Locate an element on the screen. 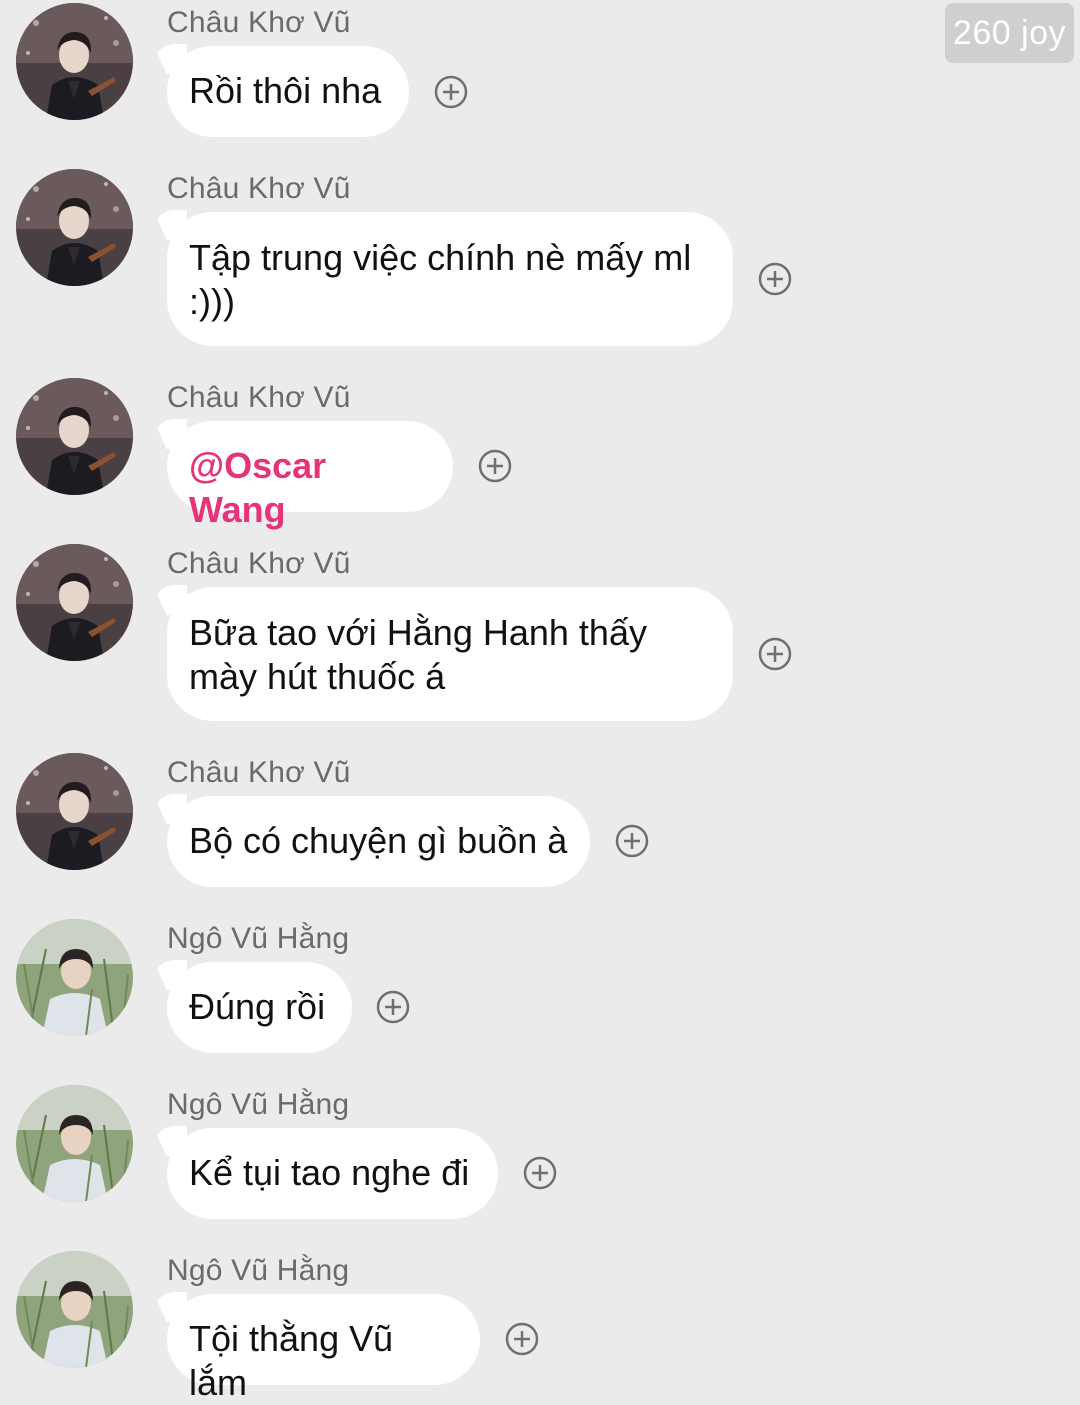  message-bubble: Bộ có chuyện gì buồn à is located at coordinates (378, 841).